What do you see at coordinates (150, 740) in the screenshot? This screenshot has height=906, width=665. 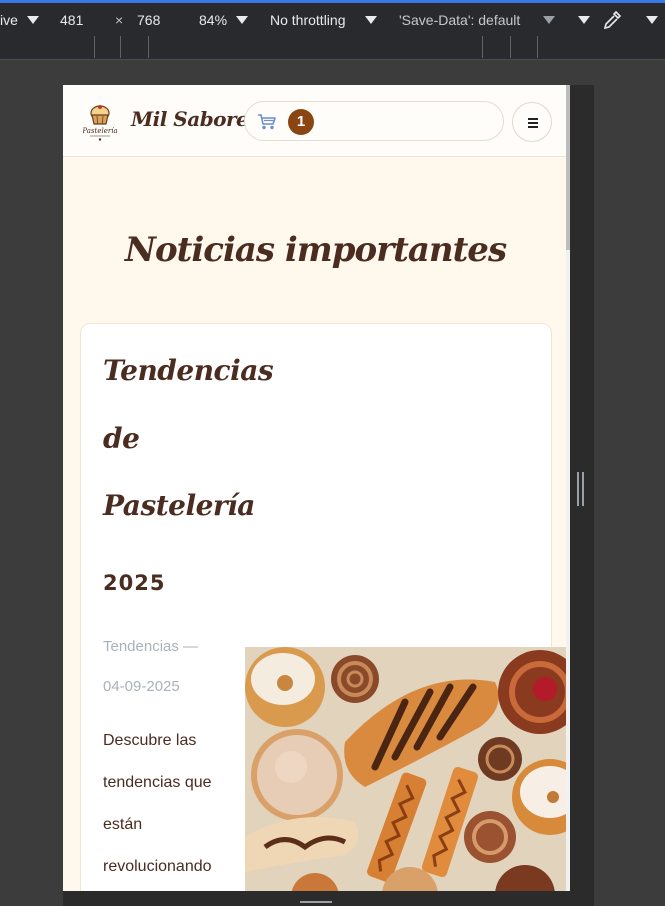 I see `article-excerpt-line: Descubre las` at bounding box center [150, 740].